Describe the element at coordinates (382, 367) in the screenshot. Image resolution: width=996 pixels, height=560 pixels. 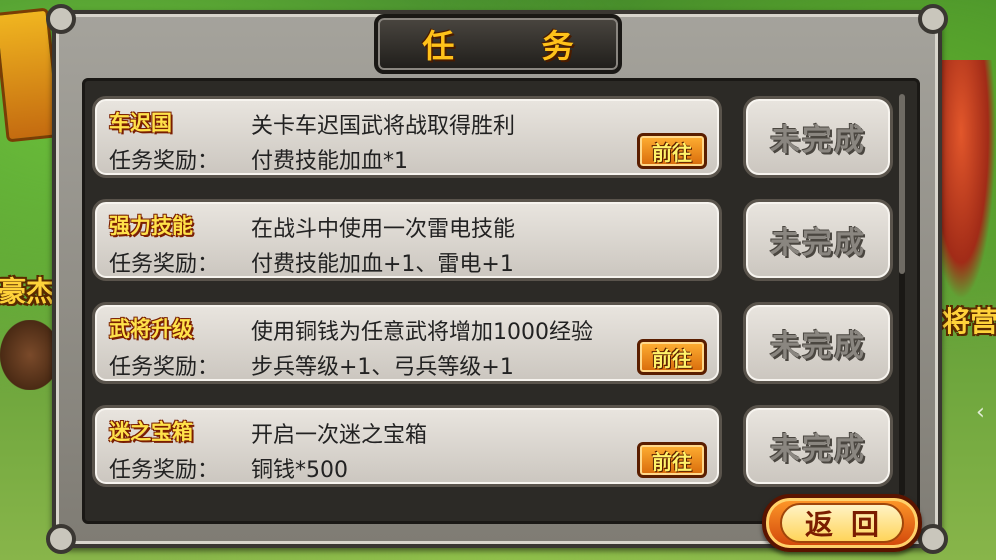
I see `task-reward-value: 步兵等级+1、弓兵等级+1` at that location.